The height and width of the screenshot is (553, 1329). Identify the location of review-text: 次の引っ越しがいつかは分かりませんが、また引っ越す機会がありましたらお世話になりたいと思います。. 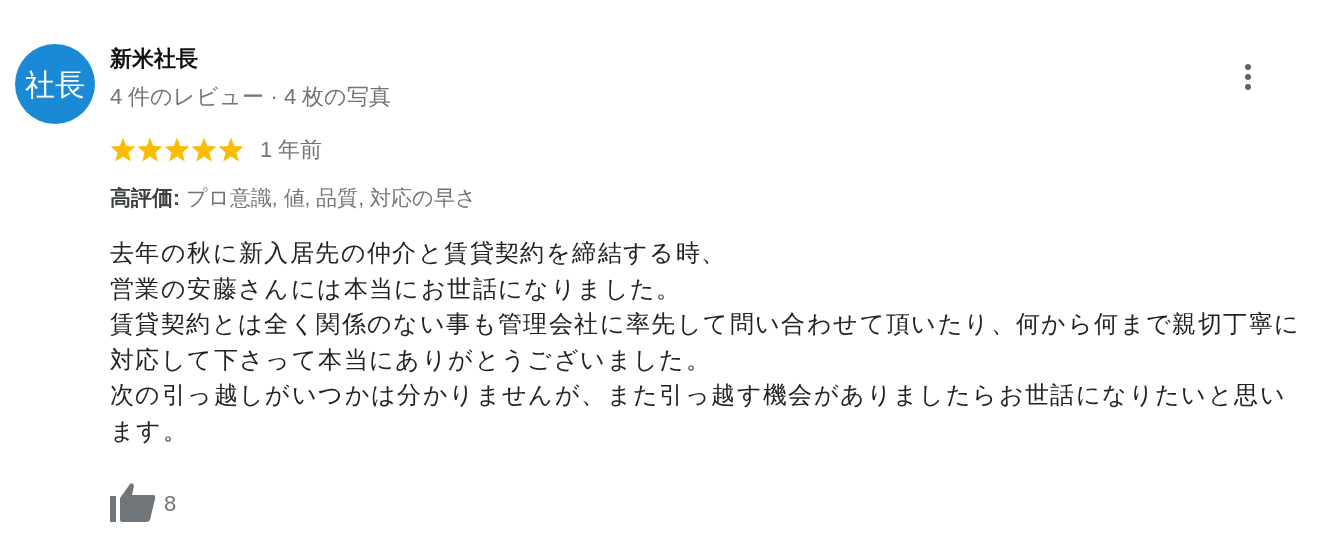
(698, 413).